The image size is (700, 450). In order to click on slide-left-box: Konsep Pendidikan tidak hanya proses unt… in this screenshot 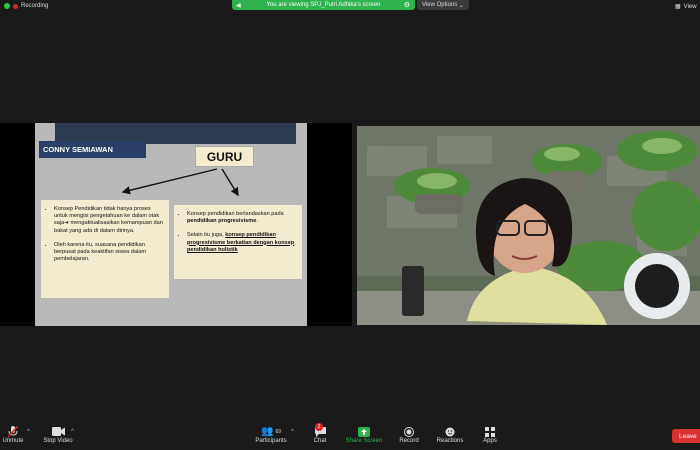, I will do `click(105, 249)`.